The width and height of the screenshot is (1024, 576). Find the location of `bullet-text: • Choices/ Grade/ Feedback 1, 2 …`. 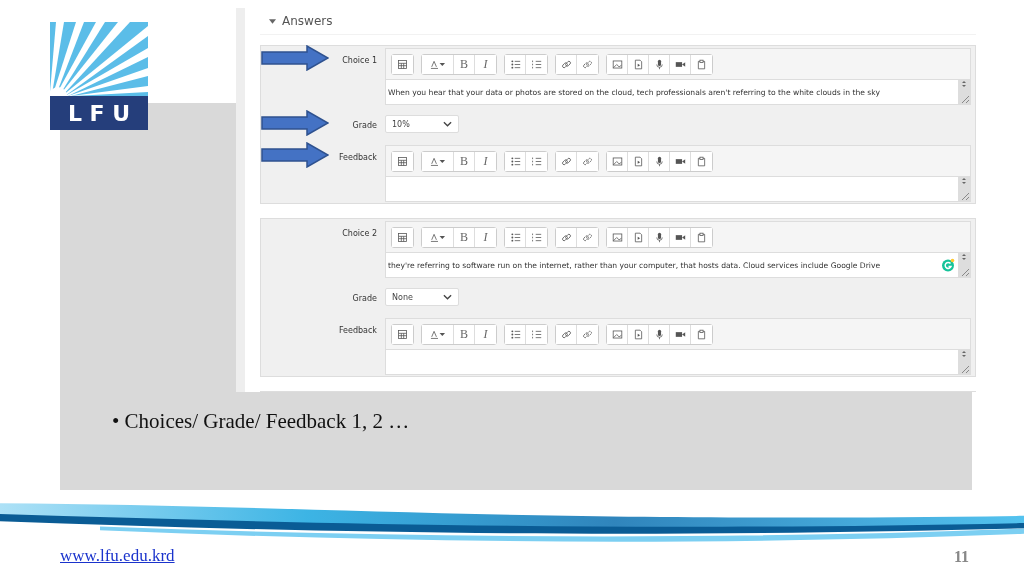

bullet-text: • Choices/ Grade/ Feedback 1, 2 … is located at coordinates (261, 421).